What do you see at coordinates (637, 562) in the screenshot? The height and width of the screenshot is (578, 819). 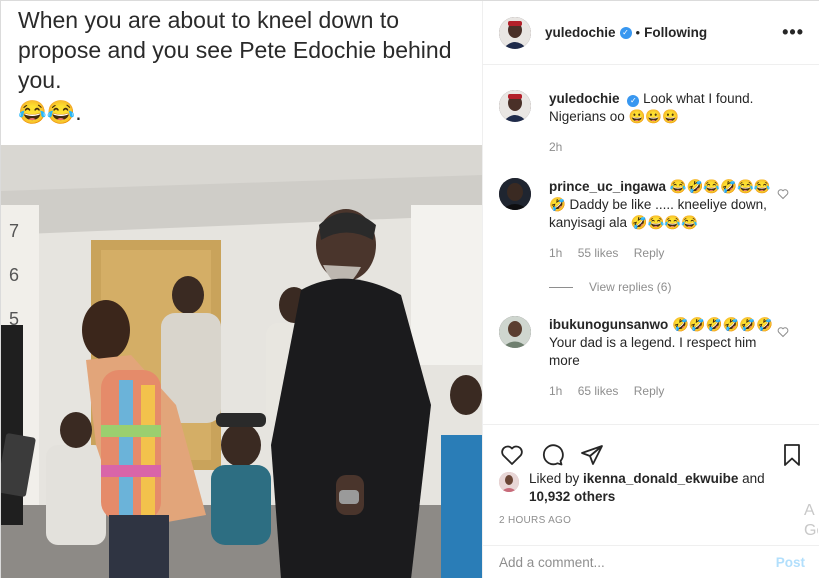 I see `add-comment-input` at bounding box center [637, 562].